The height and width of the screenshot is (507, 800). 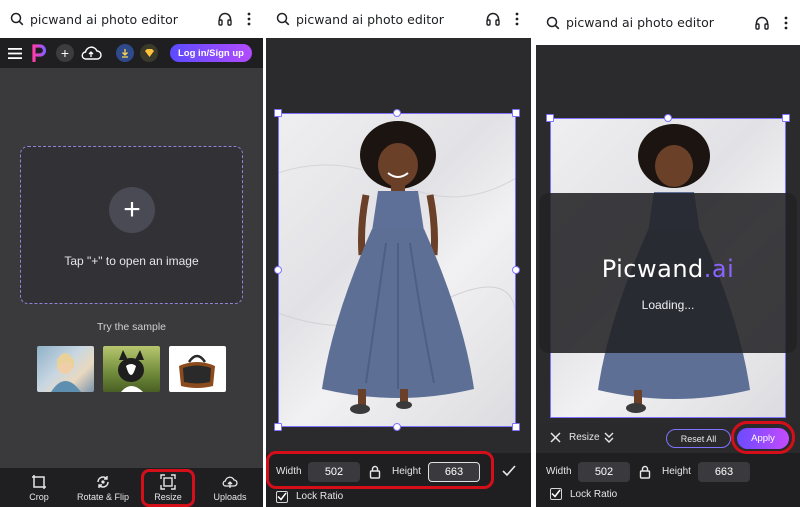 What do you see at coordinates (39, 481) in the screenshot?
I see `crop-icon` at bounding box center [39, 481].